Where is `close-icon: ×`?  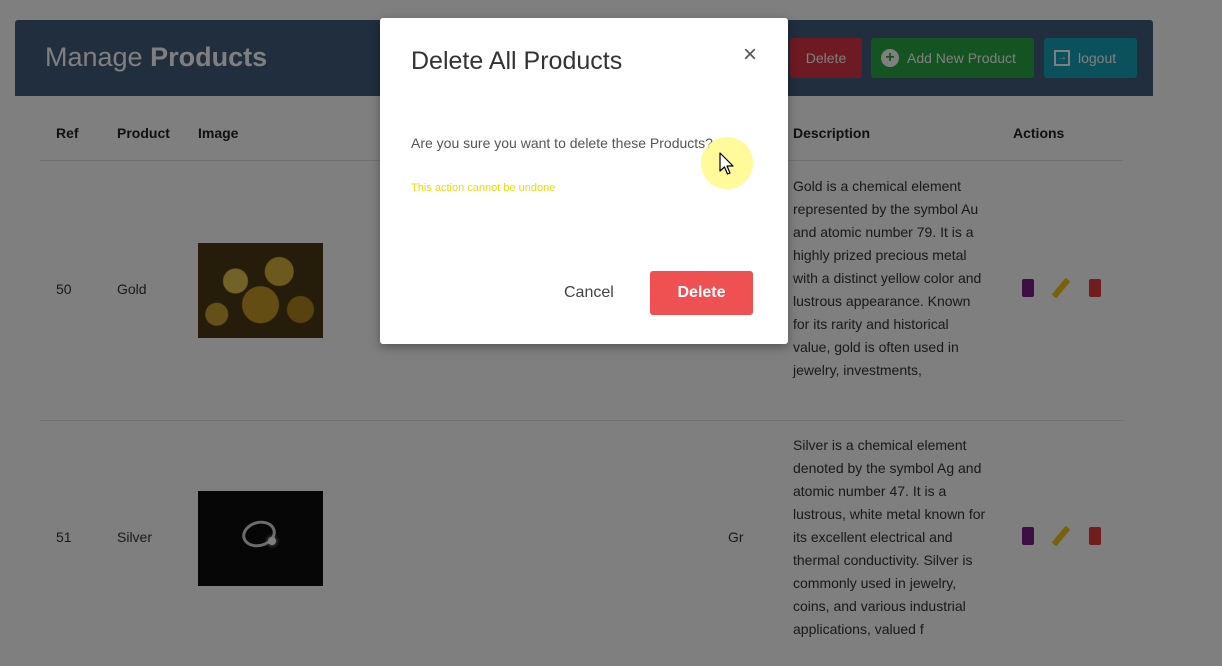
close-icon: × is located at coordinates (750, 55).